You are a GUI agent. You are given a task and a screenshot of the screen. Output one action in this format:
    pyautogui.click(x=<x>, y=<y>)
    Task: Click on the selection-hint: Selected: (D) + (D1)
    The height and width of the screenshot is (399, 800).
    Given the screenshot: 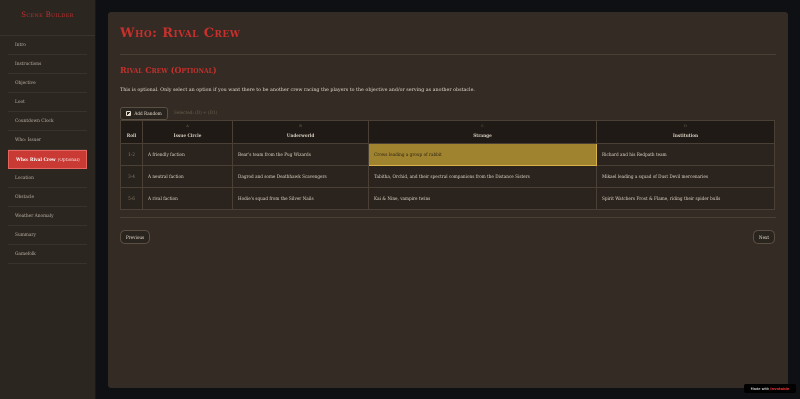 What is the action you would take?
    pyautogui.click(x=196, y=112)
    